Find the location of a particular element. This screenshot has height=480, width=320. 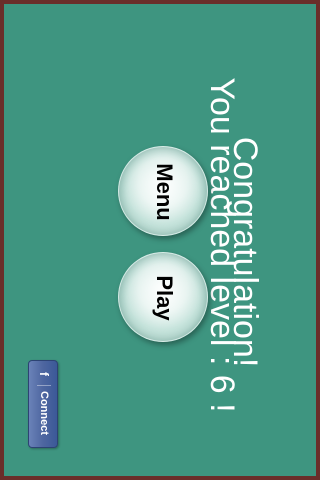

facebook-connect-label: Connect is located at coordinates (44, 413).